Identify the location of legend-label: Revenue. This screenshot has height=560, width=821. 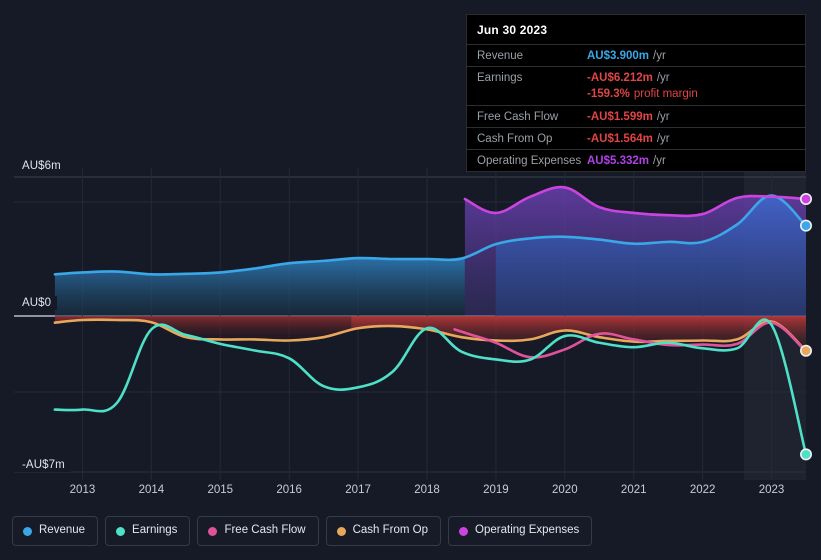
(62, 530).